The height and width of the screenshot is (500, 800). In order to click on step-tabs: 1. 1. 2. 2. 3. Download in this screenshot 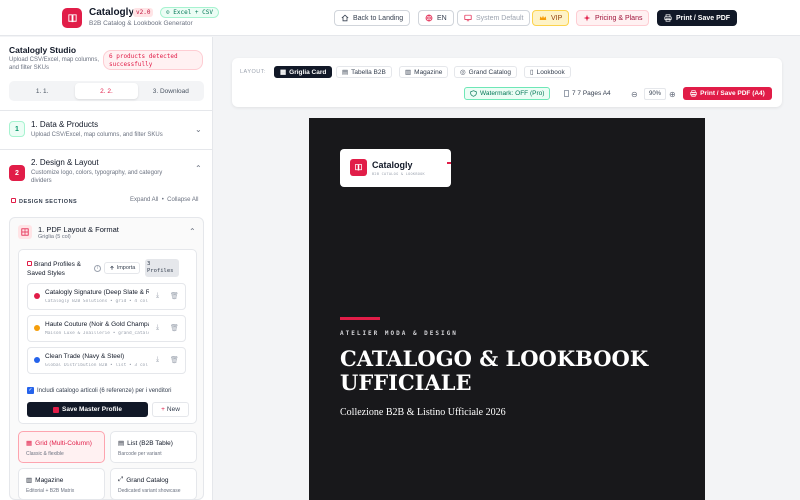, I will do `click(106, 91)`.